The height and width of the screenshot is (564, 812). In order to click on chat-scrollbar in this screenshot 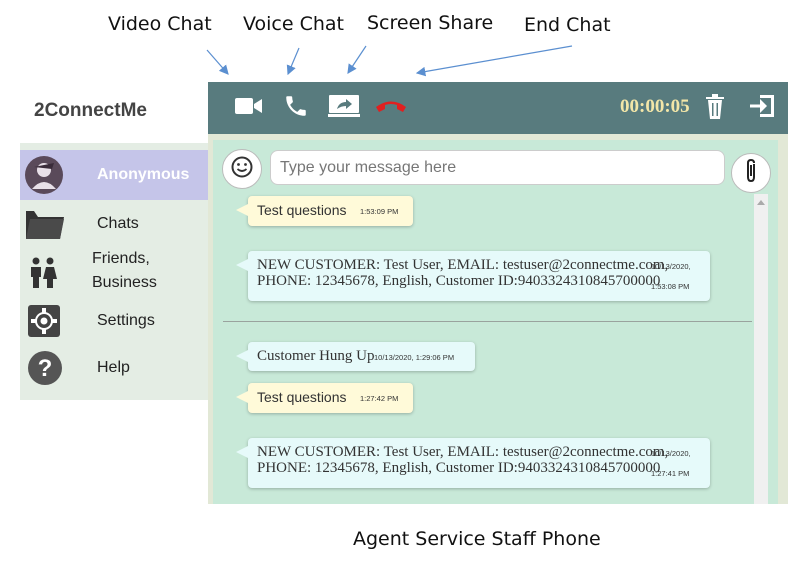, I will do `click(761, 349)`.